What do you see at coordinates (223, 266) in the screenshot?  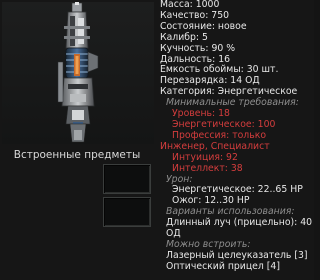 I see `embed-optical-sight: Оптический прицел [4]` at bounding box center [223, 266].